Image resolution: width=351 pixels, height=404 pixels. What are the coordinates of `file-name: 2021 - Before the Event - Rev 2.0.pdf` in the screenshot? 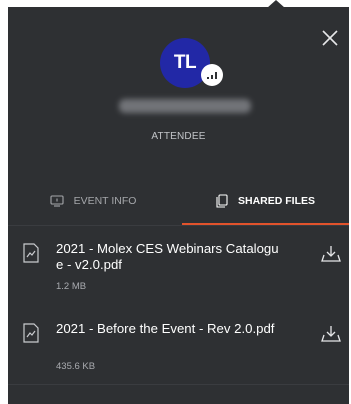 It's located at (170, 329).